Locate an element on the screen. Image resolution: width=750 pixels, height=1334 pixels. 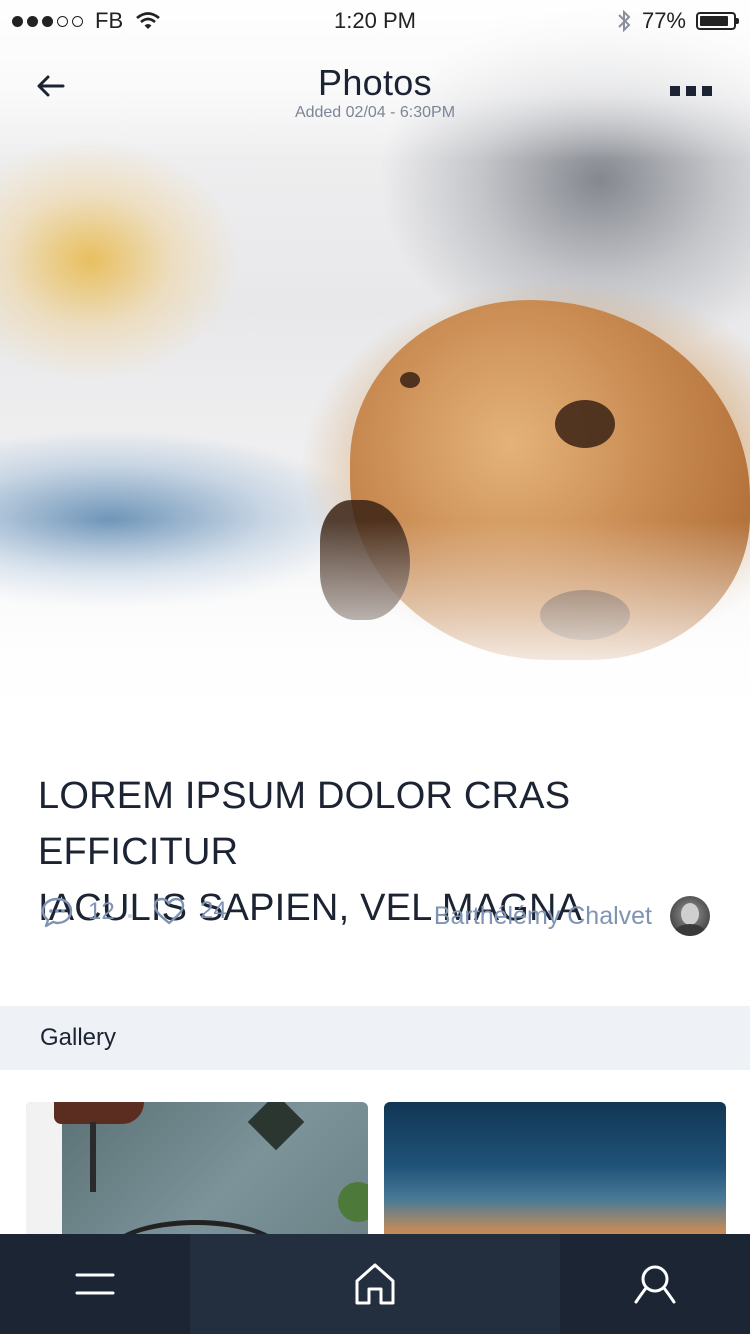
more-button is located at coordinates (692, 92).